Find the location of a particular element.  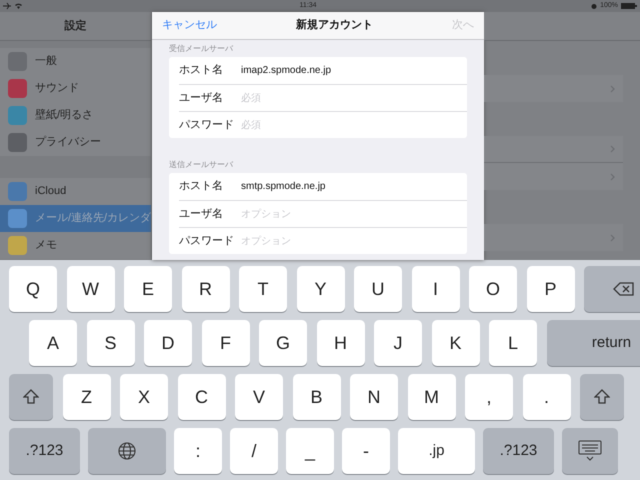

key: _ is located at coordinates (310, 451).